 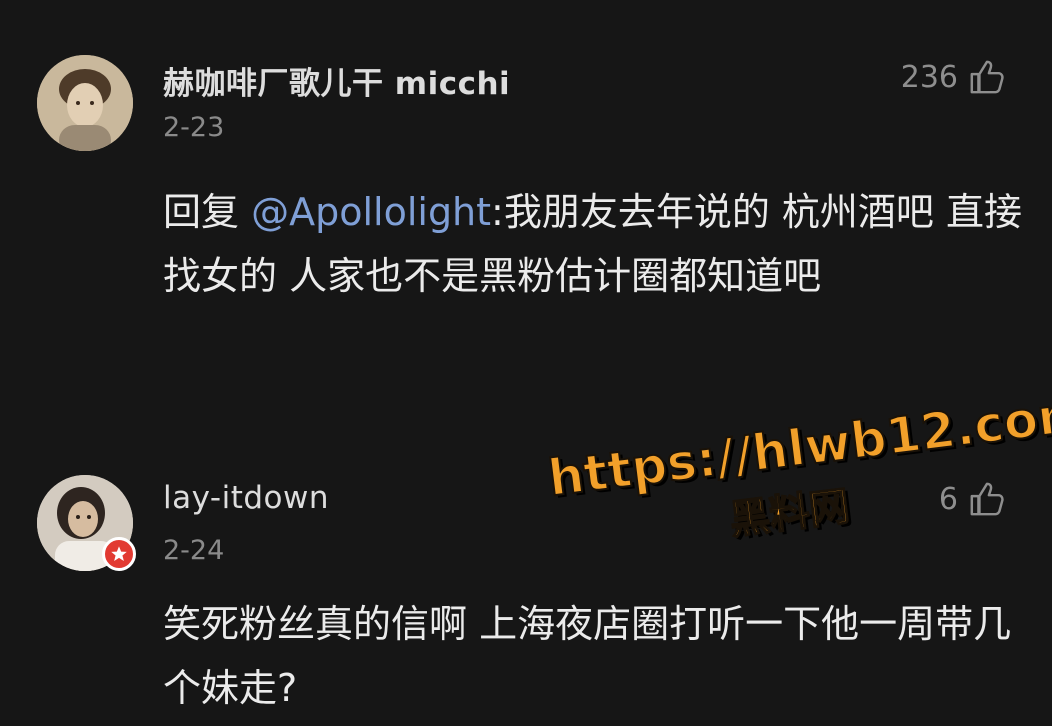 What do you see at coordinates (246, 498) in the screenshot?
I see `username: lay-itdown` at bounding box center [246, 498].